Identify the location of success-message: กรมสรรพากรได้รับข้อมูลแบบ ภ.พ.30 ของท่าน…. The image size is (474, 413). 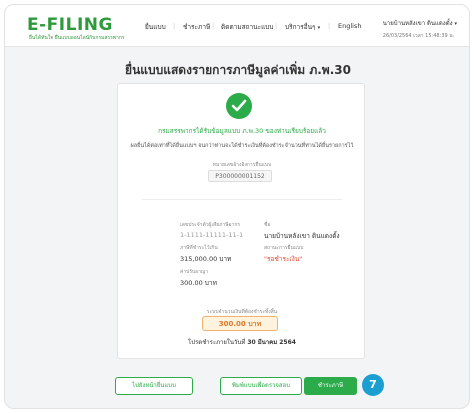
(242, 131).